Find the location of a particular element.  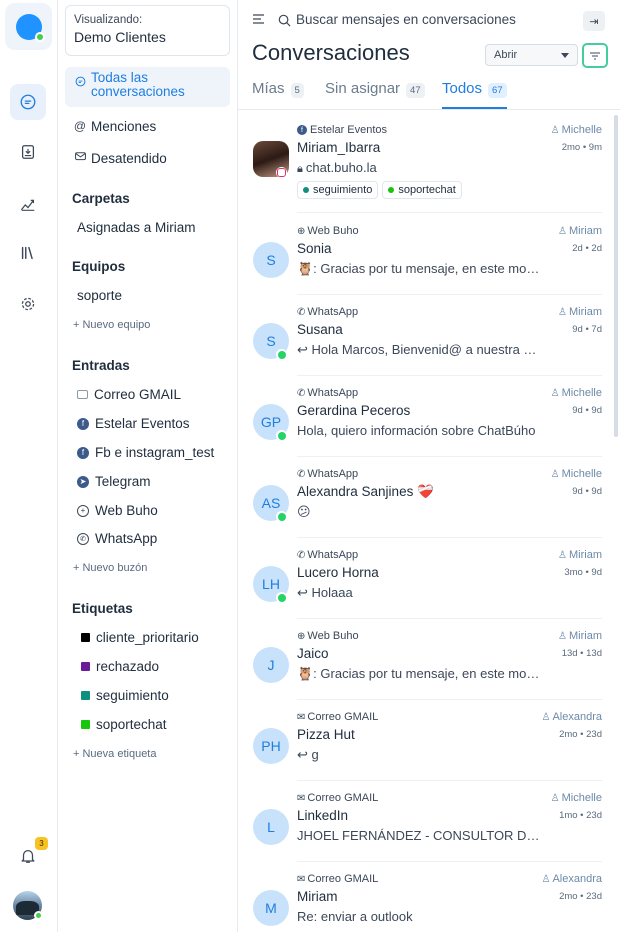

collapse-panel-button: ⇥ is located at coordinates (594, 21).